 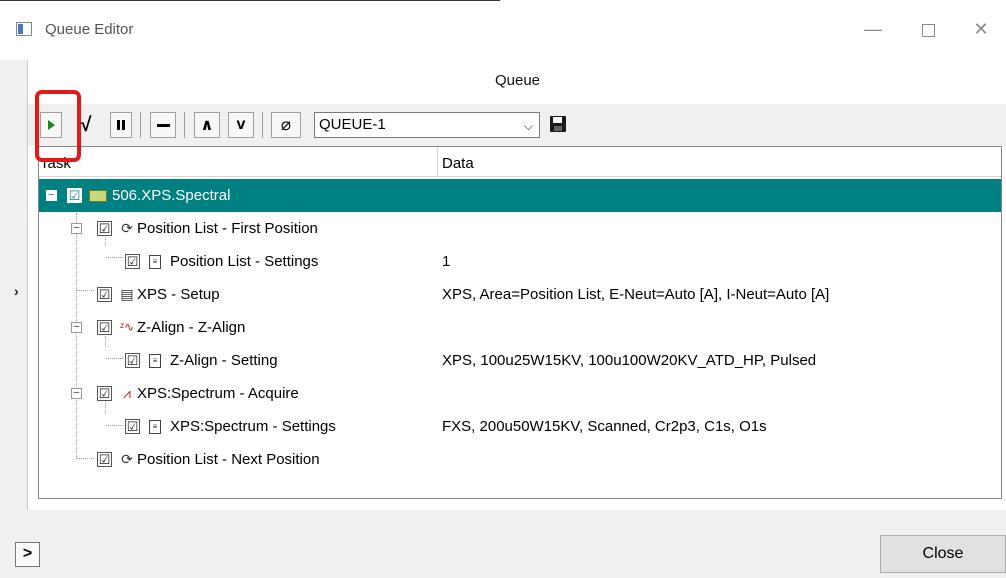 What do you see at coordinates (127, 228) in the screenshot?
I see `position-first-icon: ⟳` at bounding box center [127, 228].